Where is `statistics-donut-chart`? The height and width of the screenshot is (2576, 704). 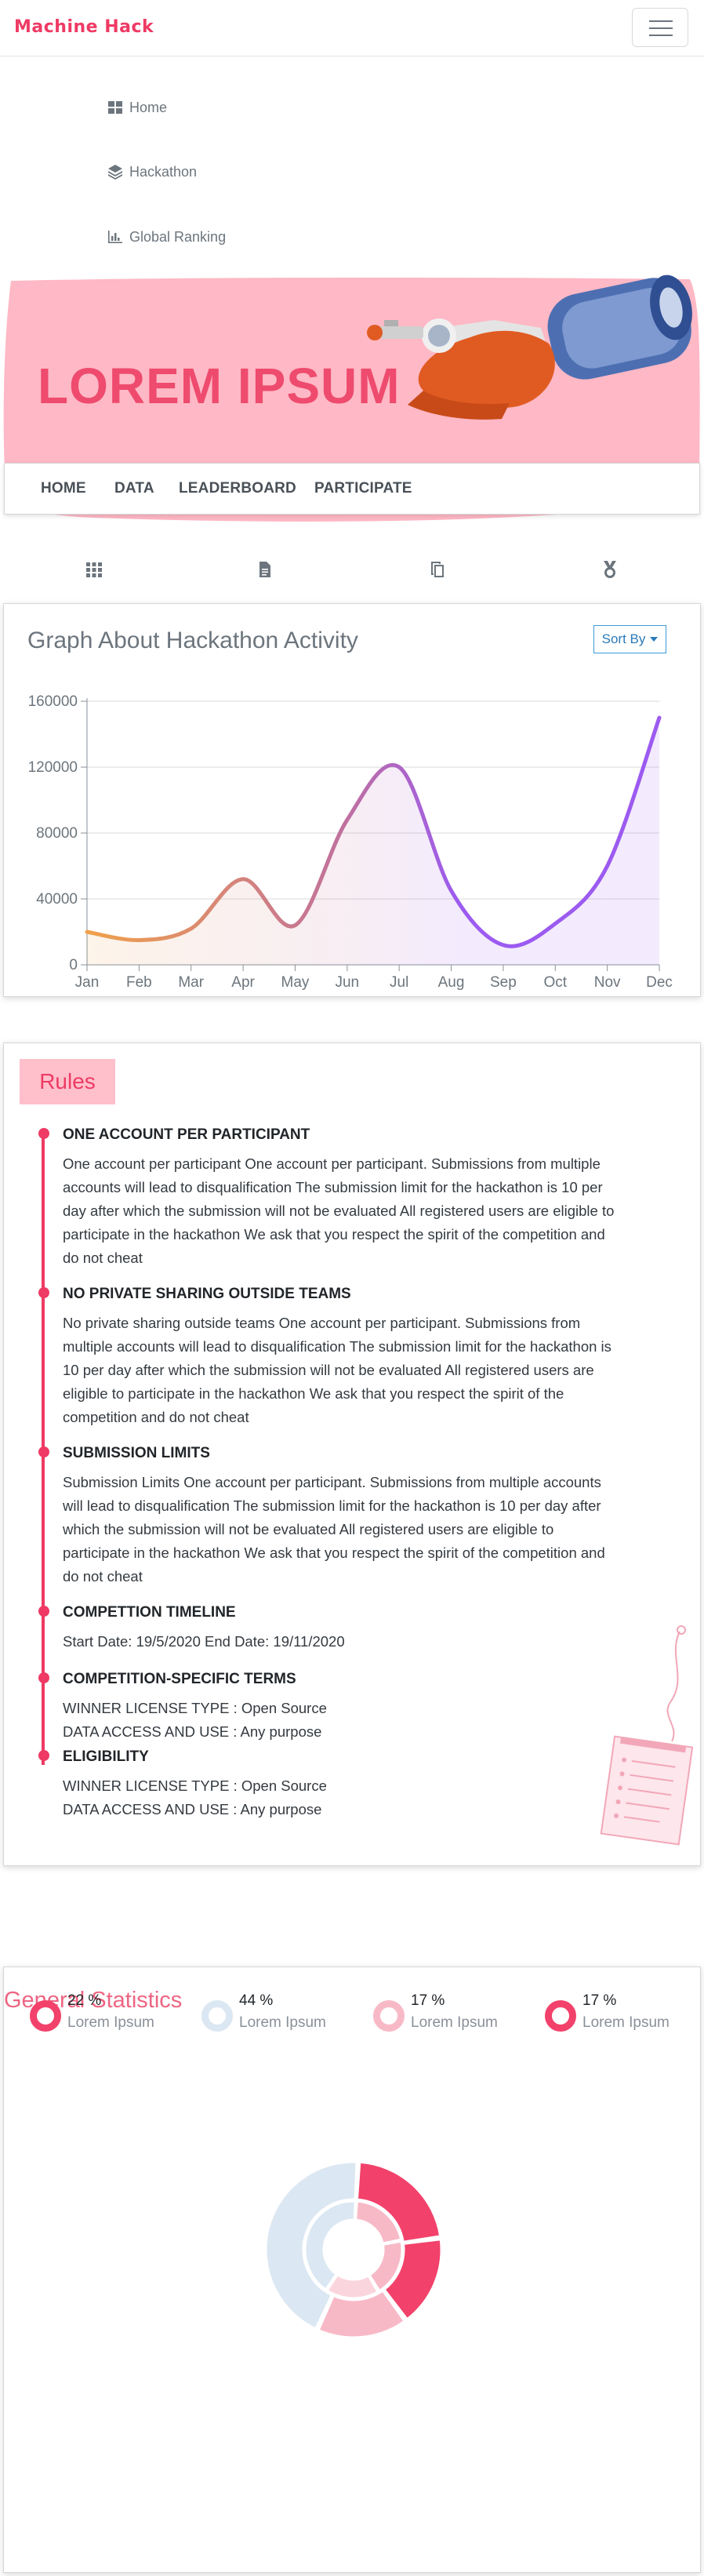 statistics-donut-chart is located at coordinates (353, 2249).